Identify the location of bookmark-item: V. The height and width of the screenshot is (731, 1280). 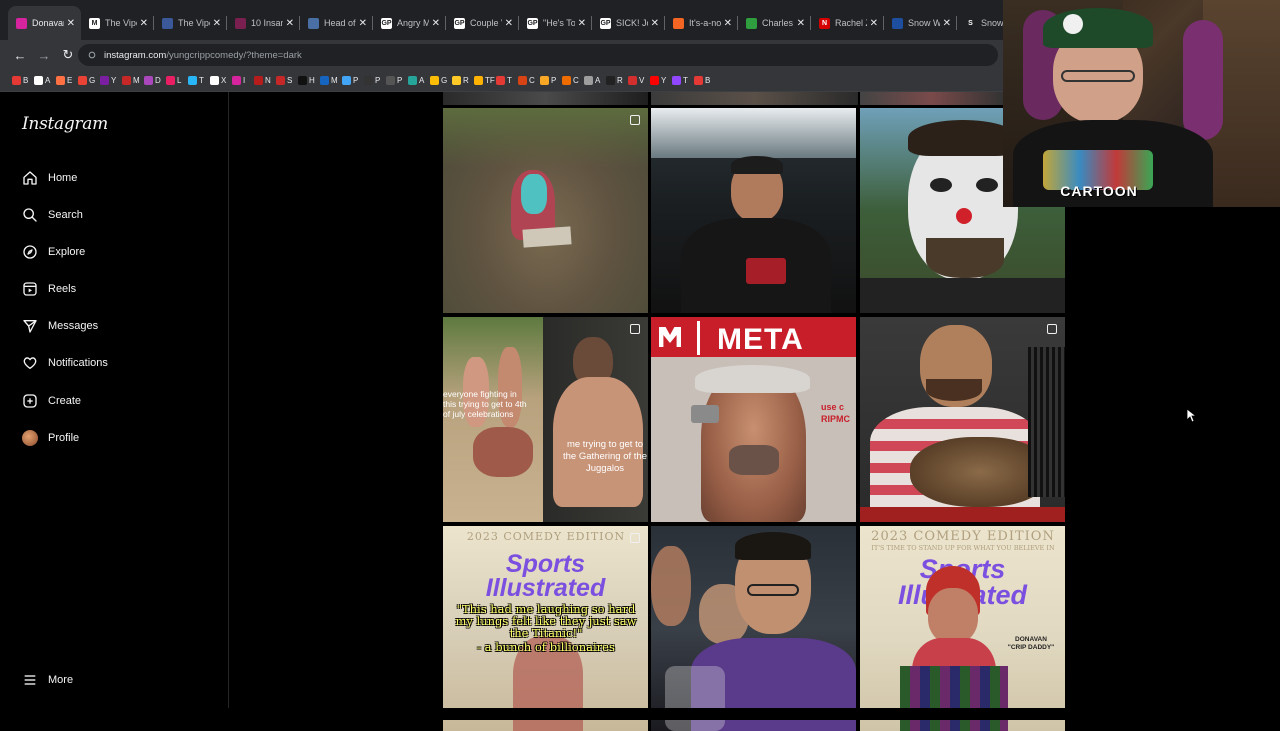
(637, 80).